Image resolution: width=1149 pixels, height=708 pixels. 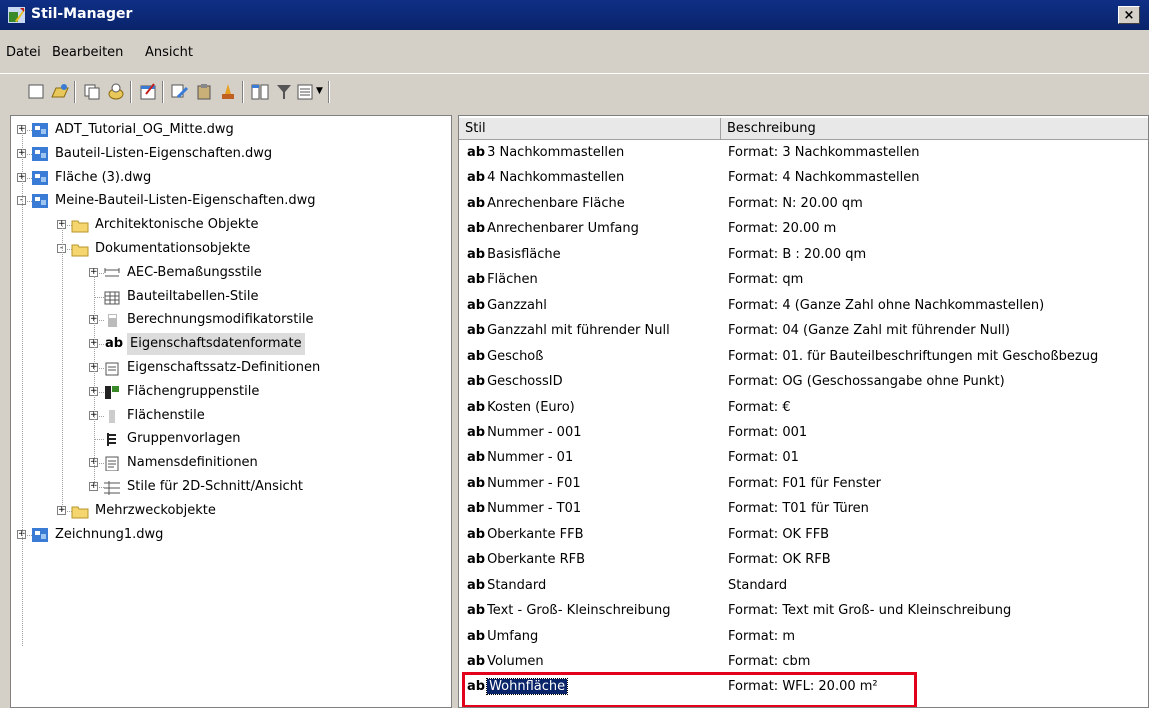 I want to click on style-name: GeschossID, so click(x=525, y=381).